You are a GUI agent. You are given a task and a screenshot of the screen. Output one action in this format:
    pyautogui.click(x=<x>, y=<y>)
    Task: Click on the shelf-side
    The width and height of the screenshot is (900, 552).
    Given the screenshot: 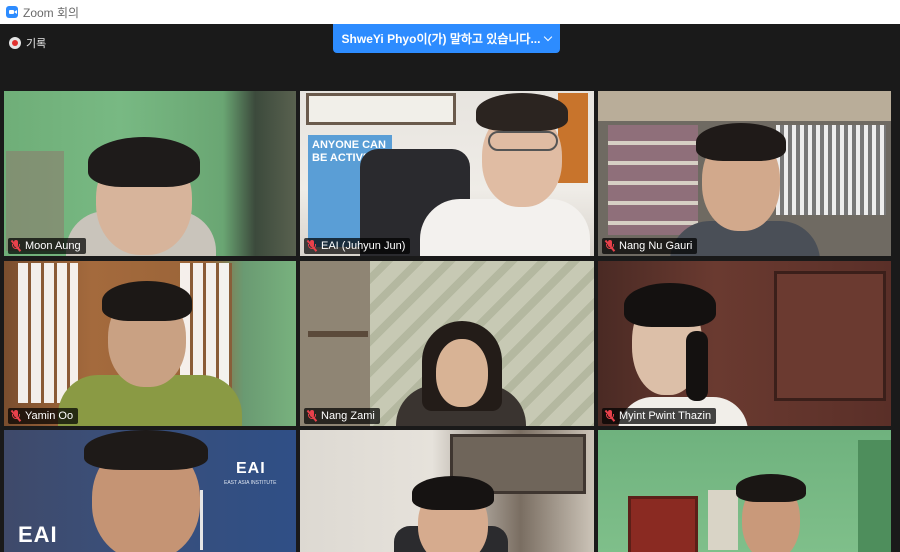 What is the action you would take?
    pyautogui.click(x=335, y=343)
    